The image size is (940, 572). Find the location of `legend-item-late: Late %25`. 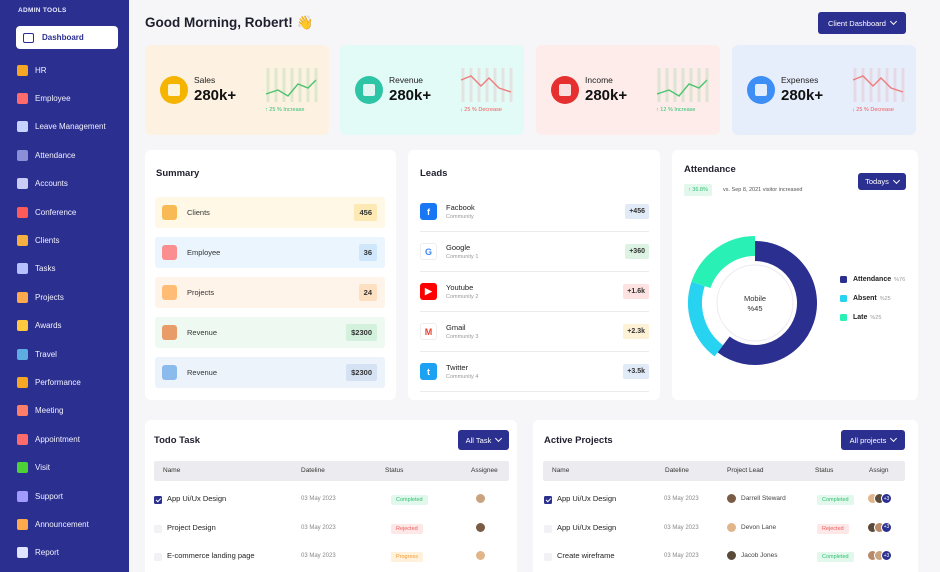

legend-item-late: Late %25 is located at coordinates (860, 317).